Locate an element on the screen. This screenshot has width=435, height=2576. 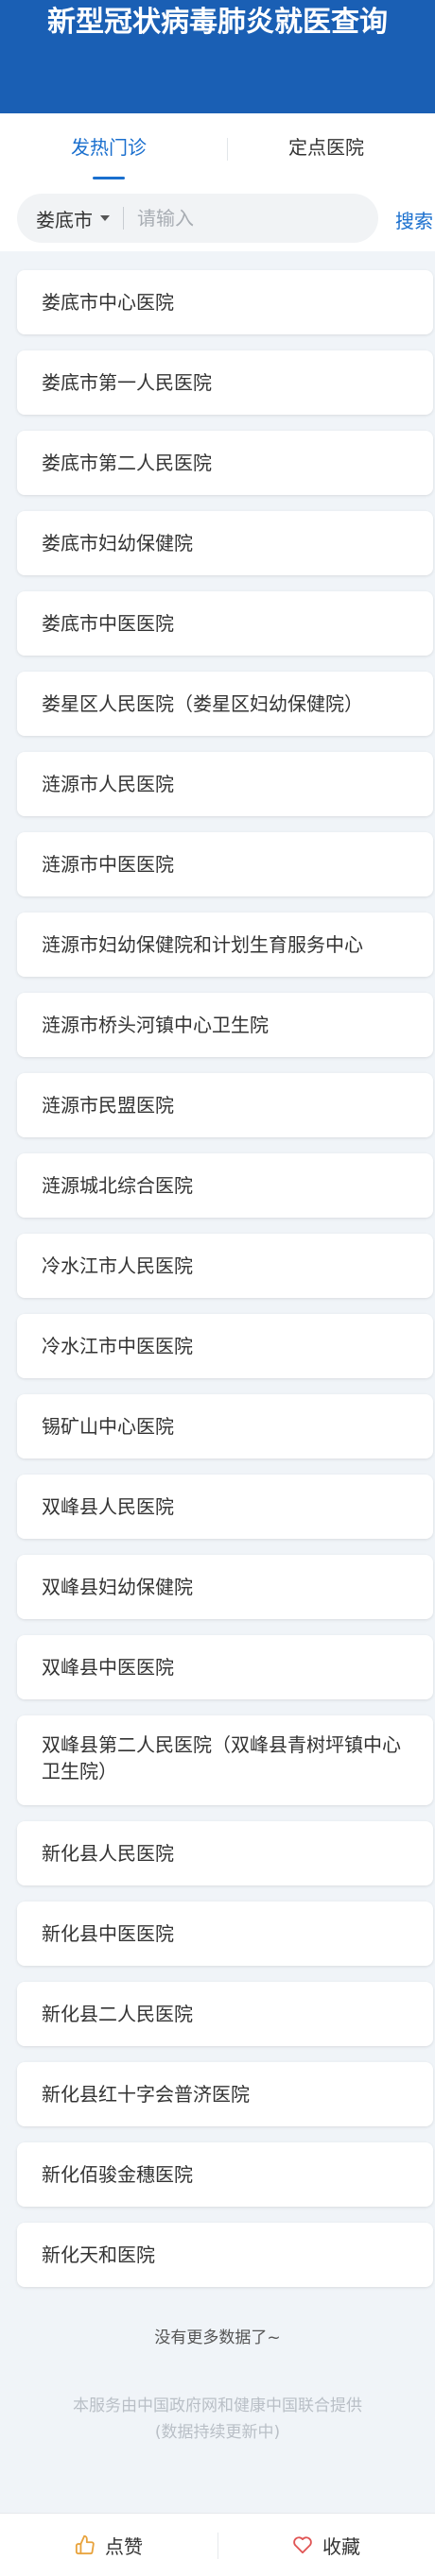
hospital-card: 新化佰骏金穗医院 is located at coordinates (225, 2174).